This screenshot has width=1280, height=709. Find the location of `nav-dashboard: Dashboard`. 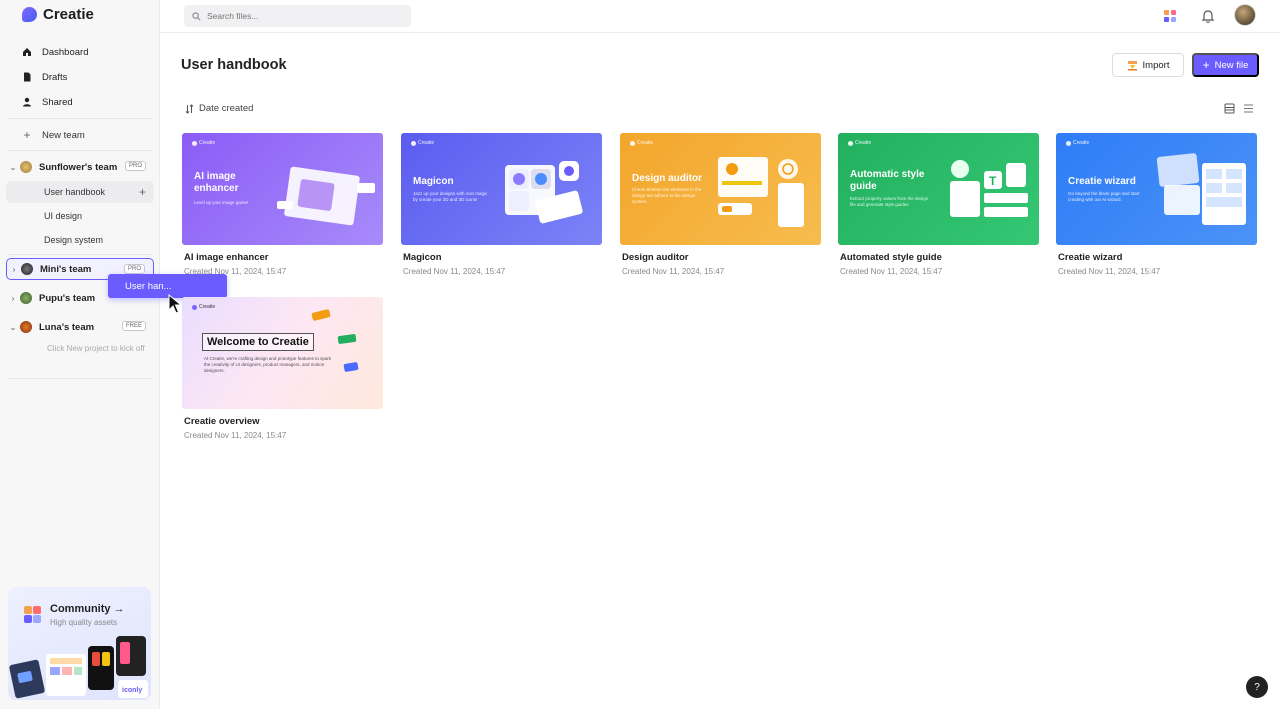

nav-dashboard: Dashboard is located at coordinates (55, 52).